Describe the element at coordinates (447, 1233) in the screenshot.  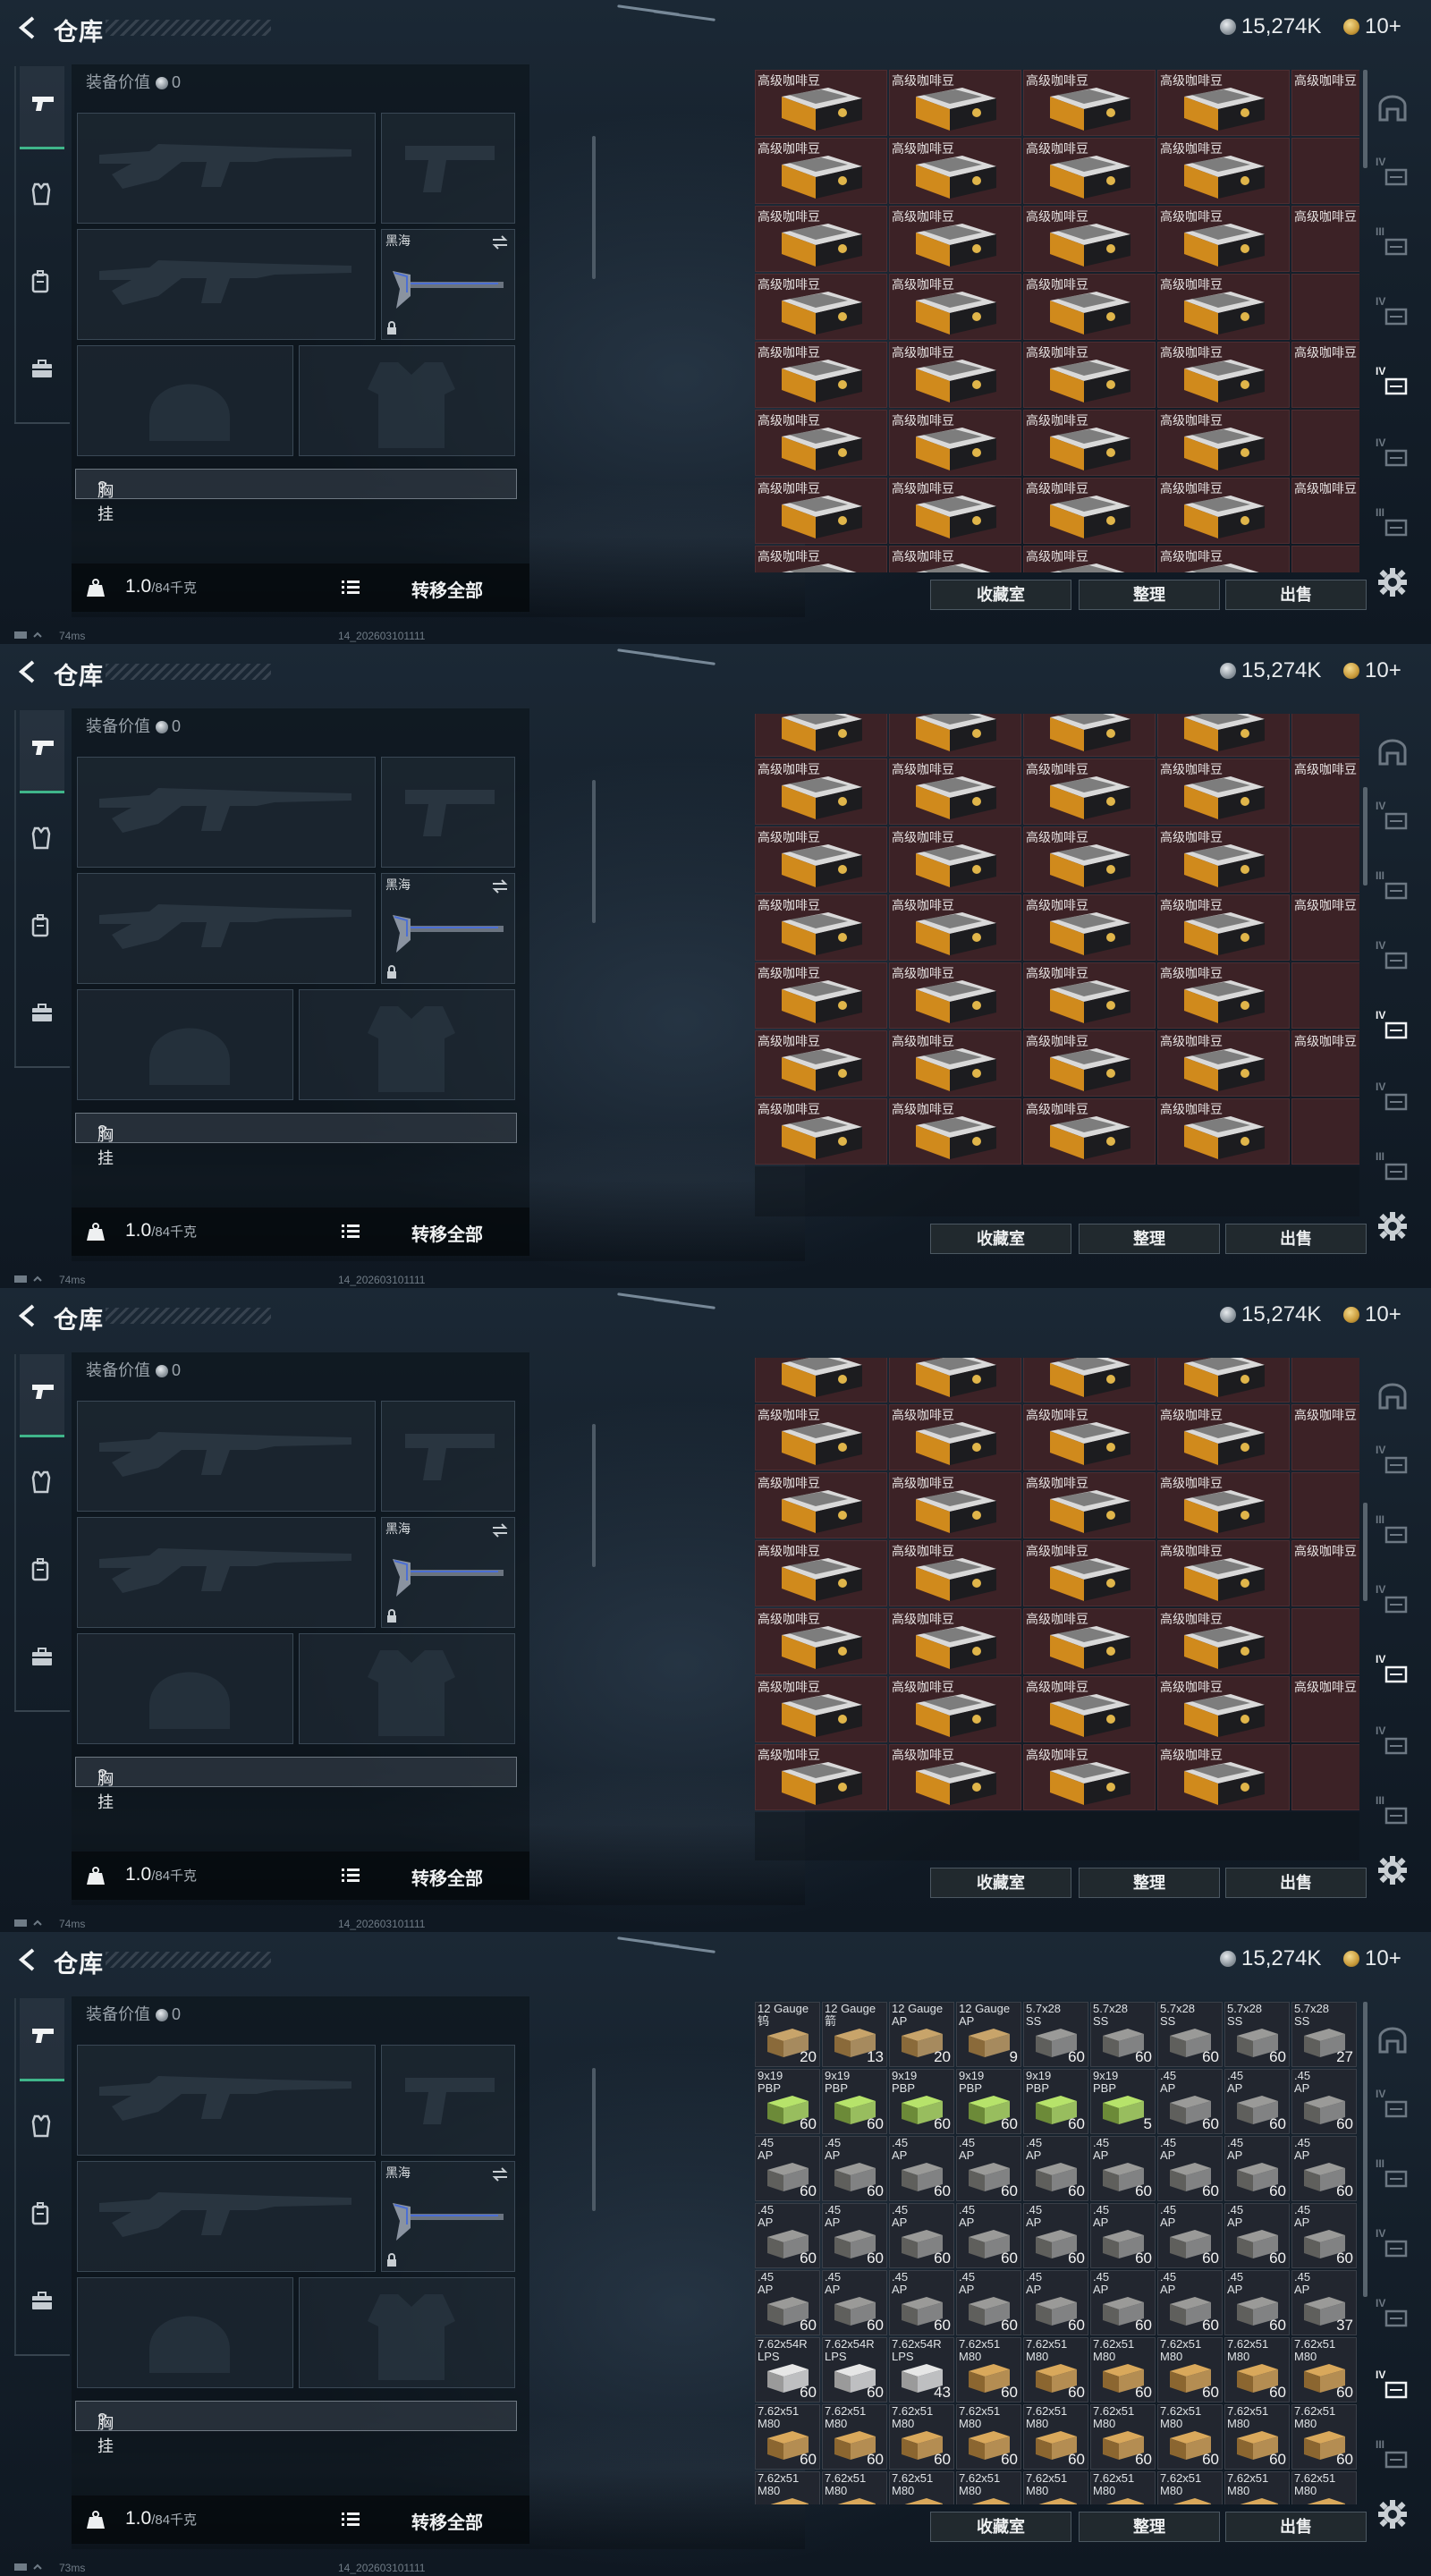
I see `transfer-all-button: 转移全部` at that location.